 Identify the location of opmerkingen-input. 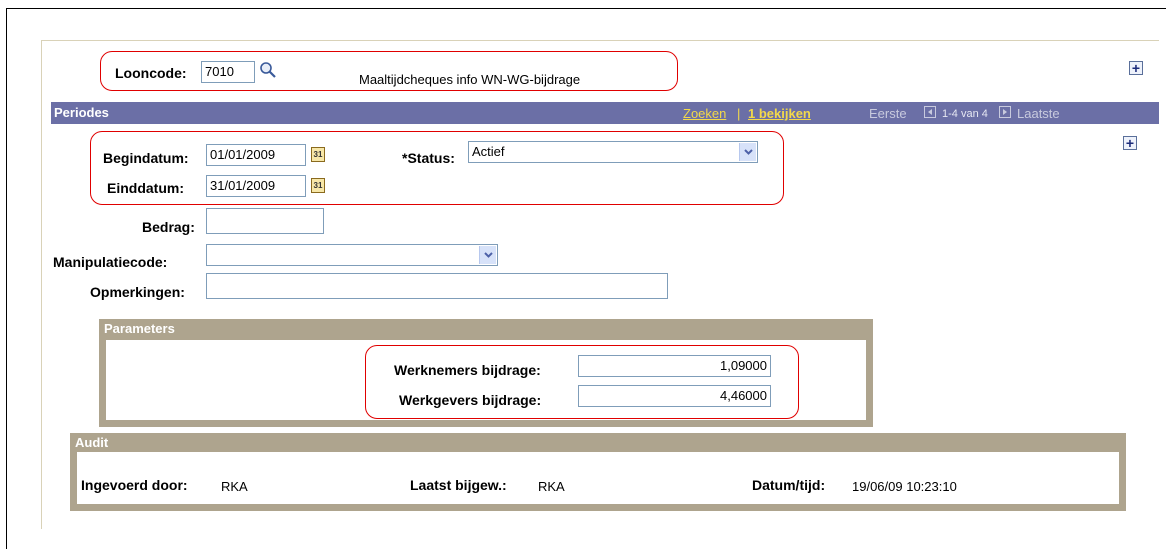
(437, 286).